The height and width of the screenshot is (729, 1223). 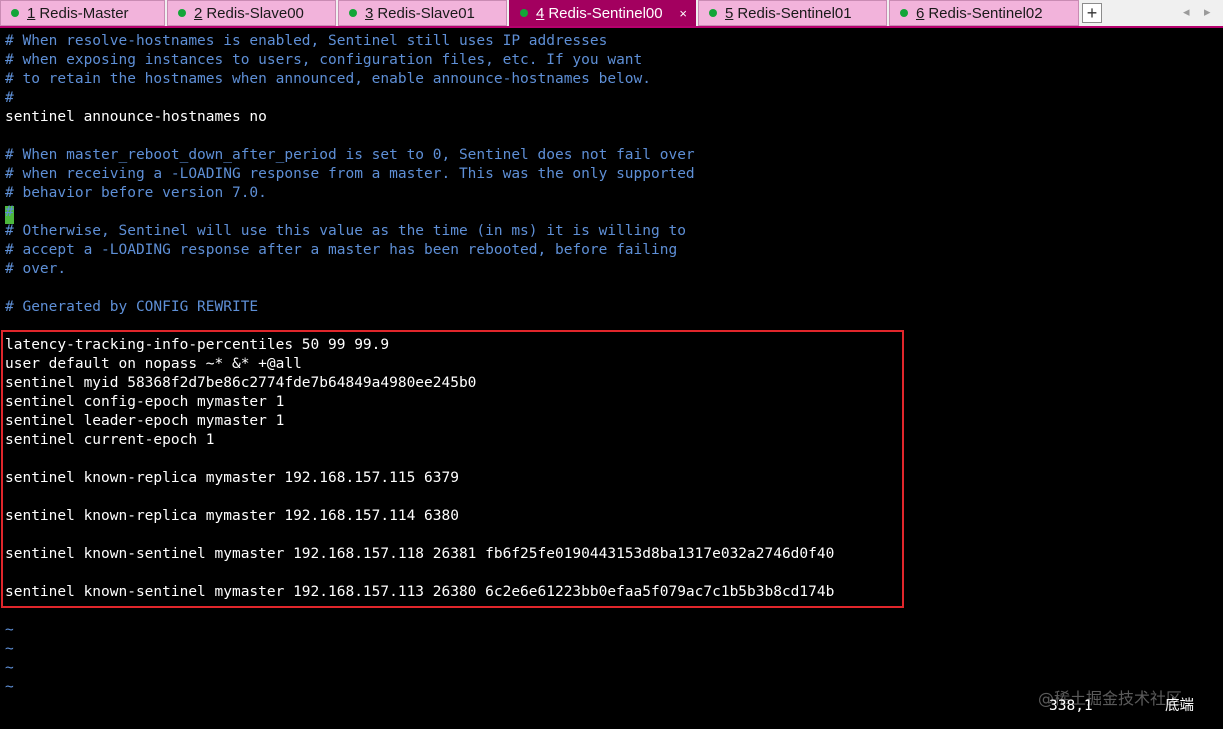 I want to click on config-line: sentinel leader-epoch mymaster 1, so click(x=145, y=421).